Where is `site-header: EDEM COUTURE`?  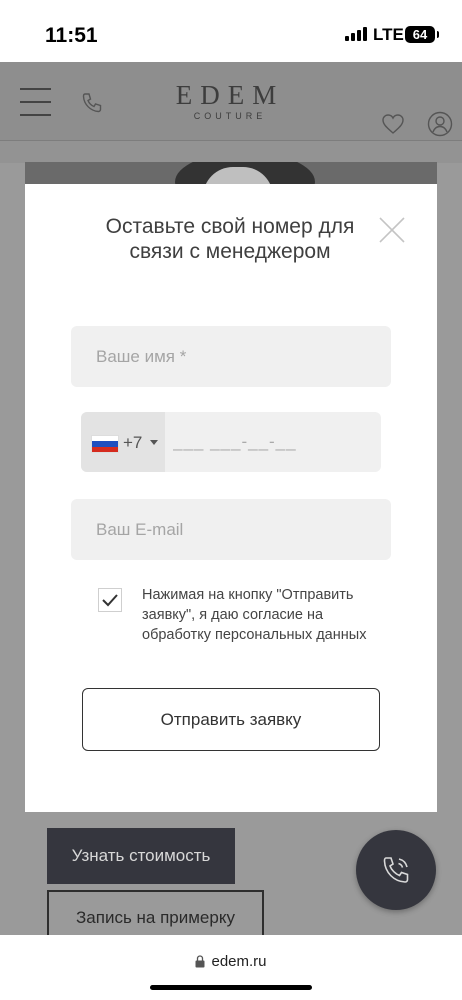 site-header: EDEM COUTURE is located at coordinates (231, 101).